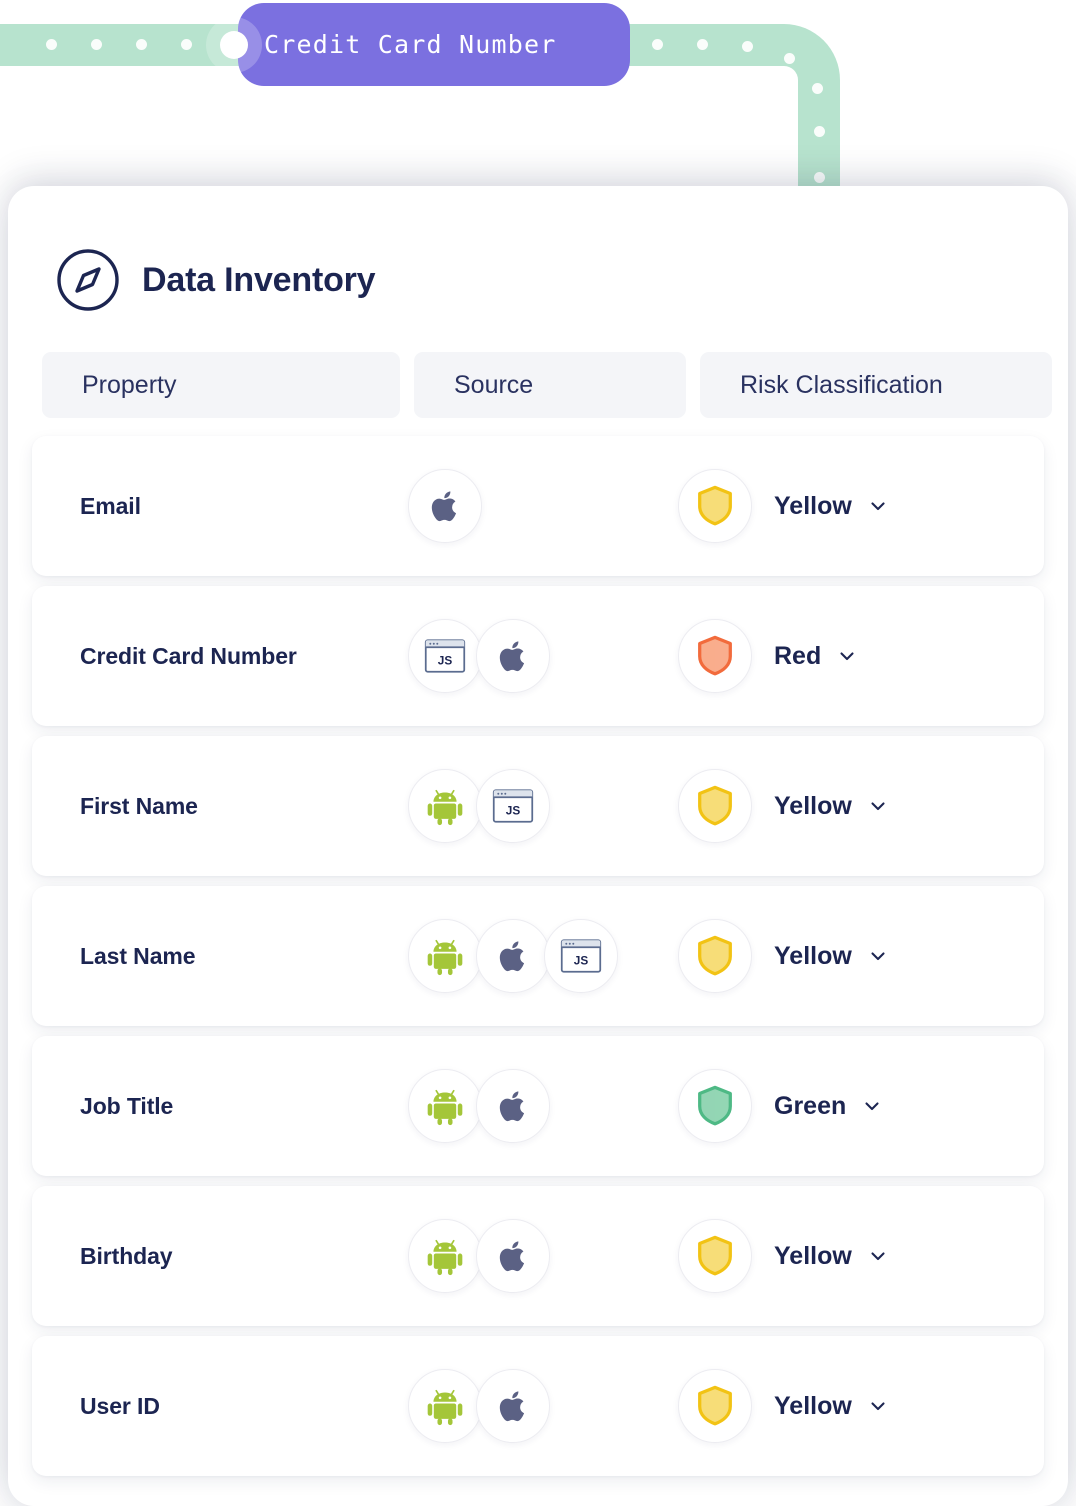  I want to click on cell-risk-classification: Red, so click(853, 656).